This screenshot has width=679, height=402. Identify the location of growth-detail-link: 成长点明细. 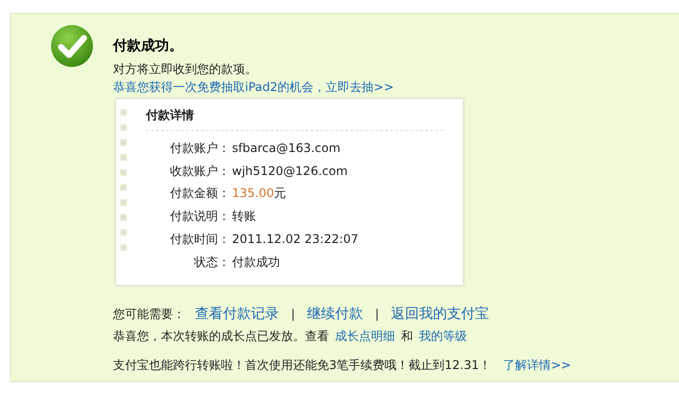
(365, 336).